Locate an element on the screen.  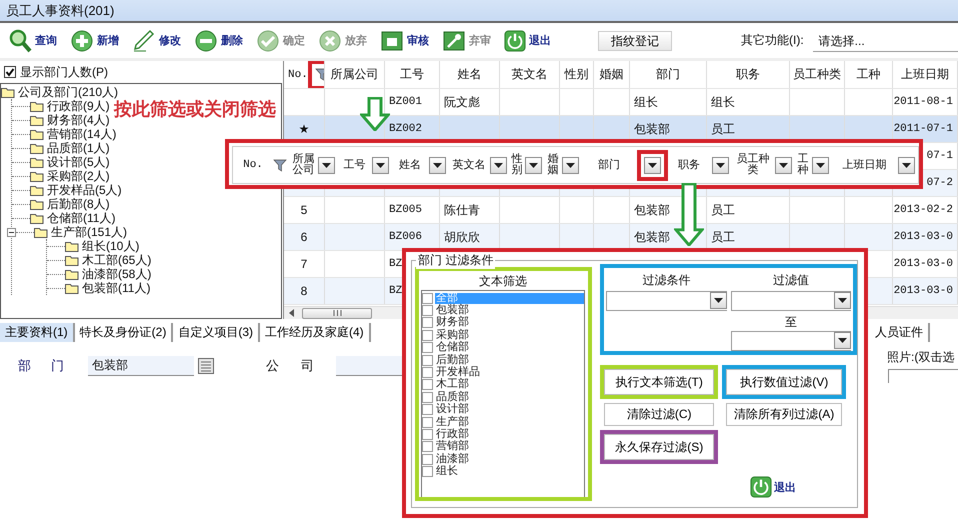
tree-item: 品质部(1人) is located at coordinates (78, 148).